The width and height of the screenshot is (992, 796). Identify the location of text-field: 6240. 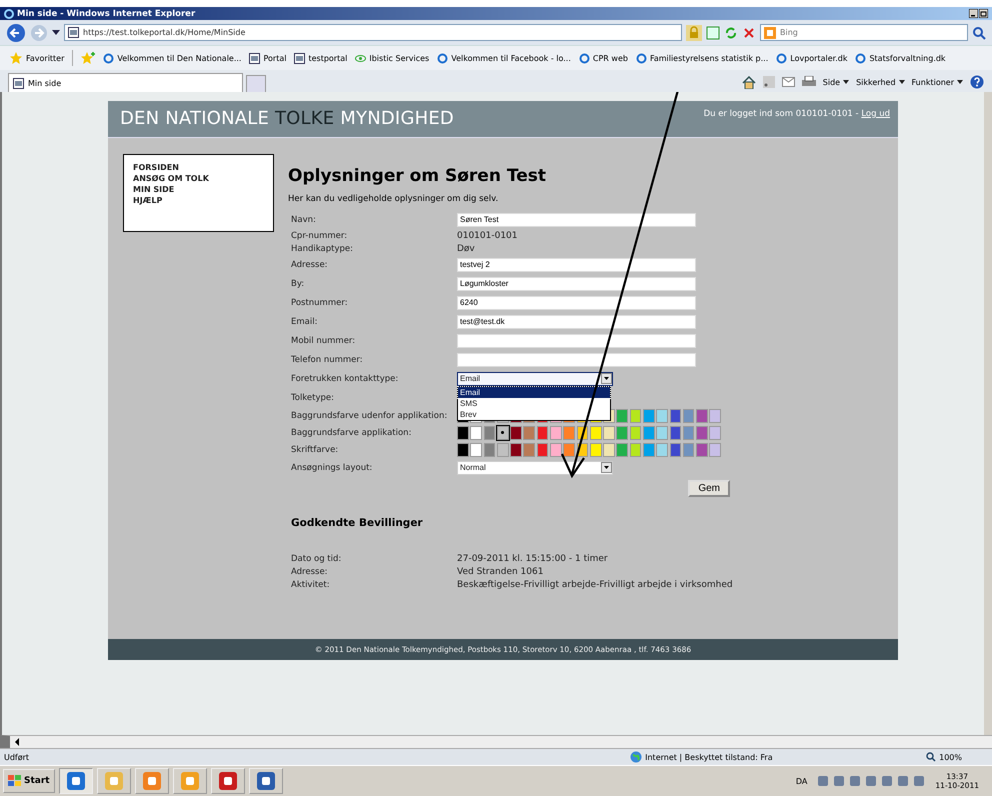
(576, 303).